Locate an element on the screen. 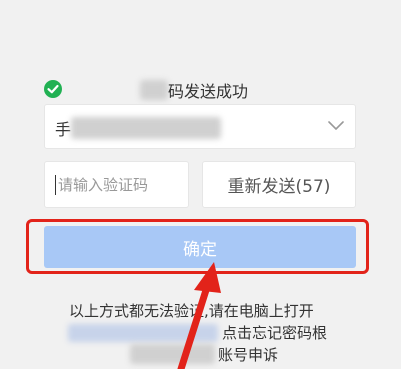  blurred-account is located at coordinates (146, 128).